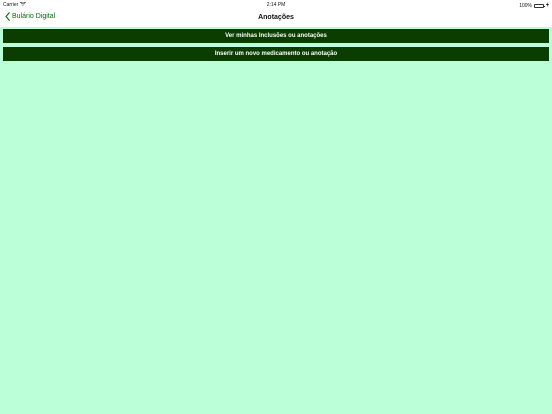  I want to click on status-bar: Carrier 2:14 PM 100%, so click(276, 4).